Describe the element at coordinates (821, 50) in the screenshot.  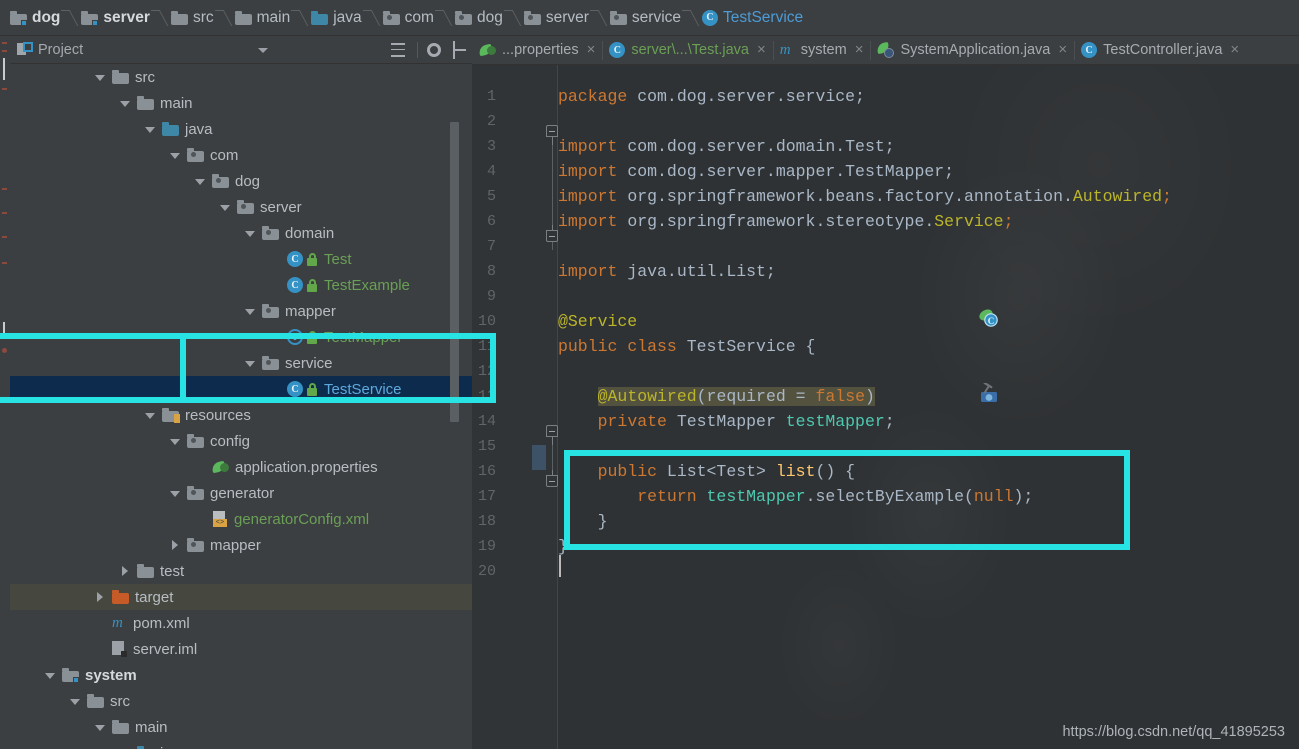
I see `editor-tab-system: m system ×` at that location.